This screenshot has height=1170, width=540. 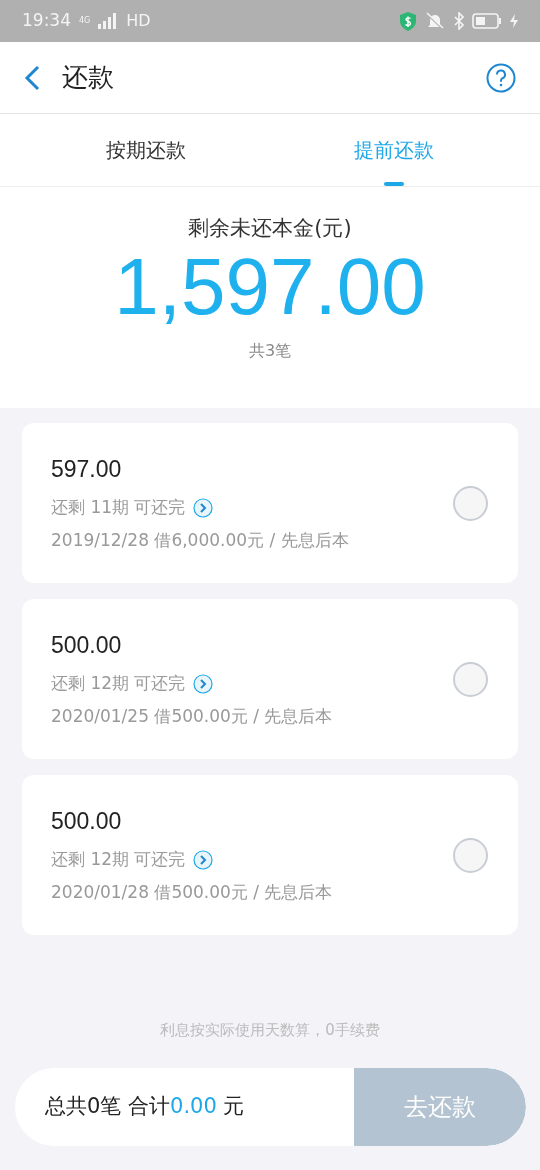 I want to click on back-icon, so click(x=32, y=77).